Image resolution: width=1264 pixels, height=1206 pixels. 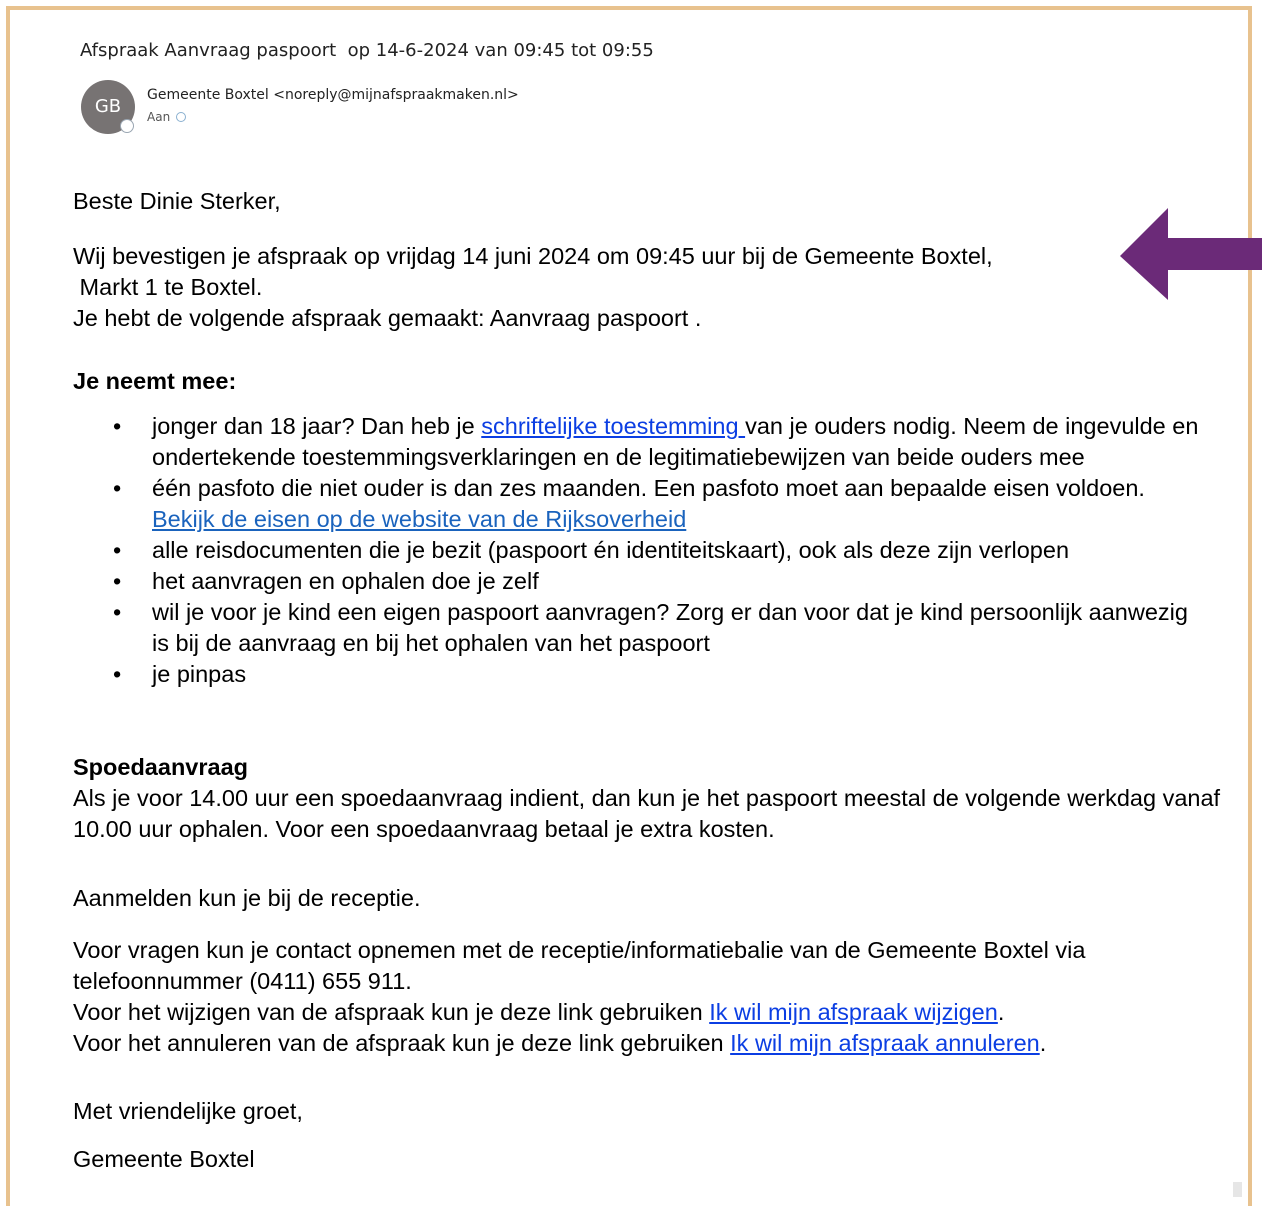 What do you see at coordinates (1191, 254) in the screenshot?
I see `left-arrow-icon` at bounding box center [1191, 254].